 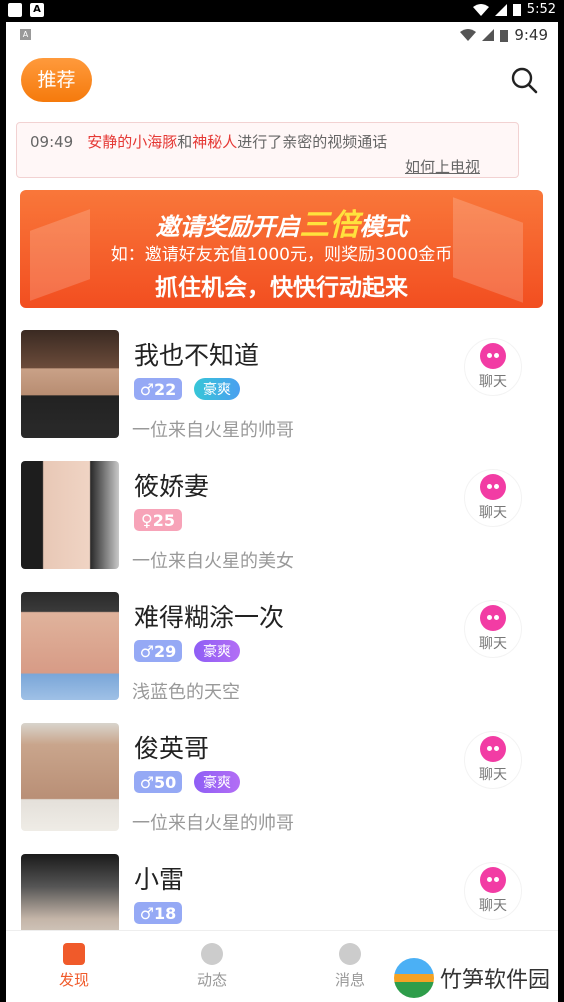 I want to click on user-name: 我也不知道, so click(x=197, y=355).